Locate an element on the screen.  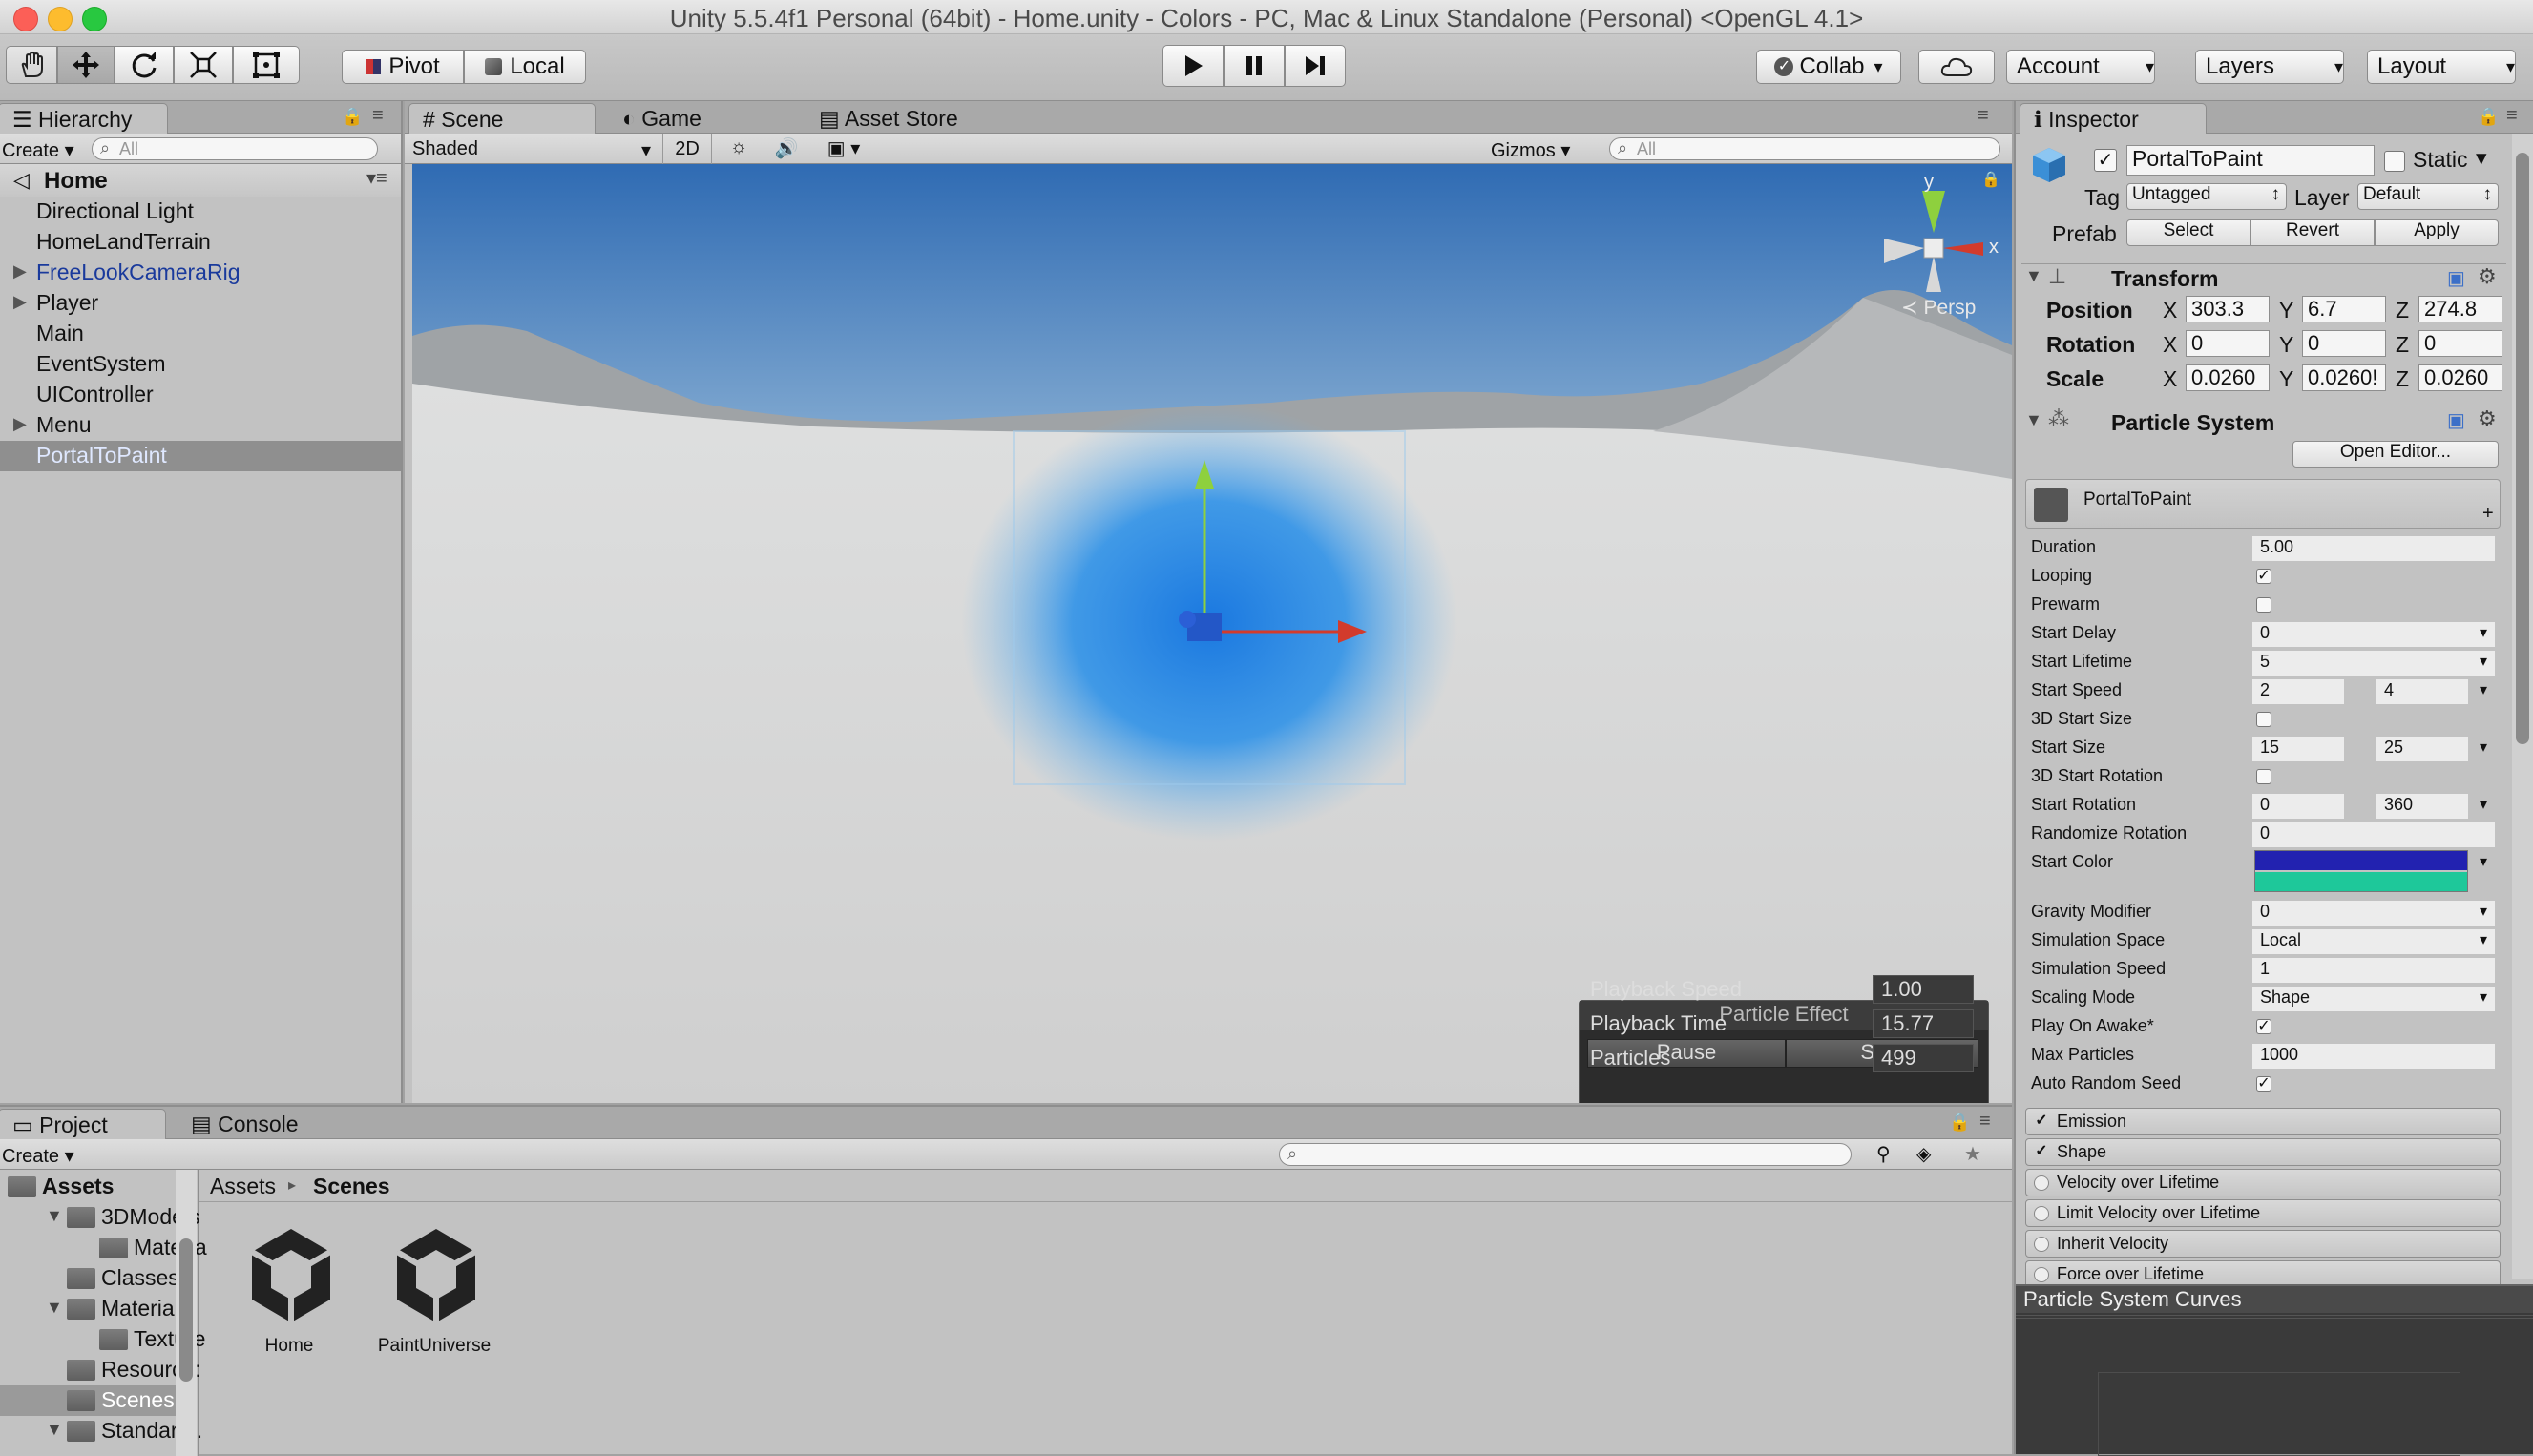
transform-position-y-field: 6.7 is located at coordinates (2344, 309).